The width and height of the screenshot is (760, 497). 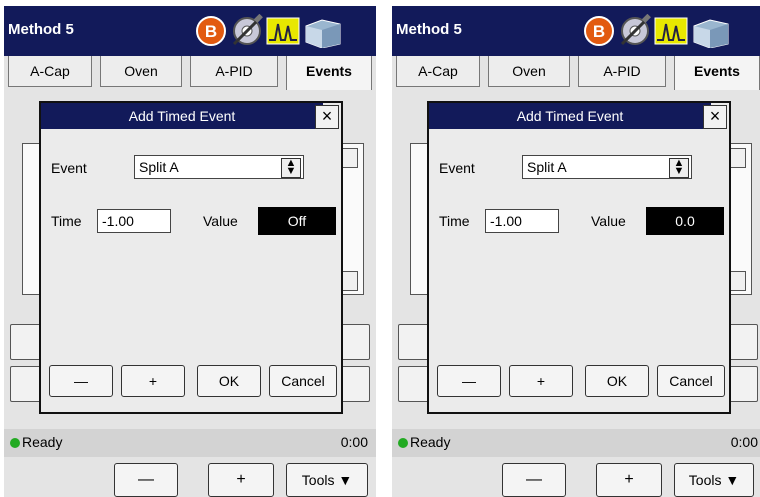 What do you see at coordinates (297, 221) in the screenshot?
I see `value-field: Off` at bounding box center [297, 221].